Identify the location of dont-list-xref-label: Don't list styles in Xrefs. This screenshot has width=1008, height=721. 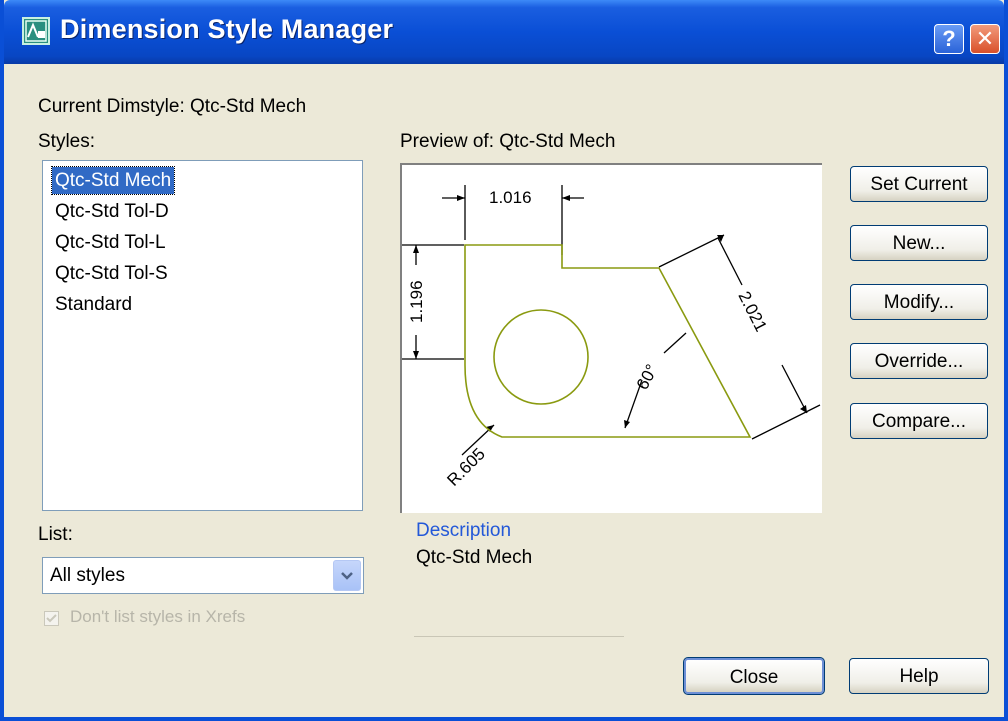
(158, 616).